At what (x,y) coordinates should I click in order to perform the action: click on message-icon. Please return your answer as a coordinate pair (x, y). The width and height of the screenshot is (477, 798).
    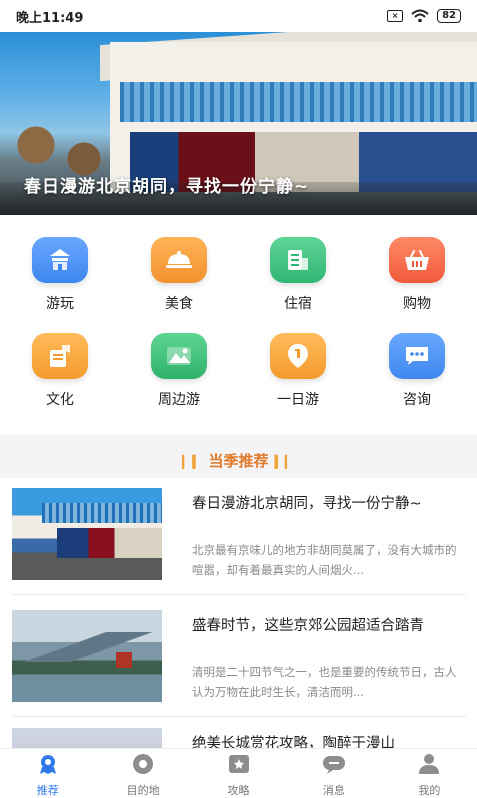
    Looking at the image, I should click on (333, 765).